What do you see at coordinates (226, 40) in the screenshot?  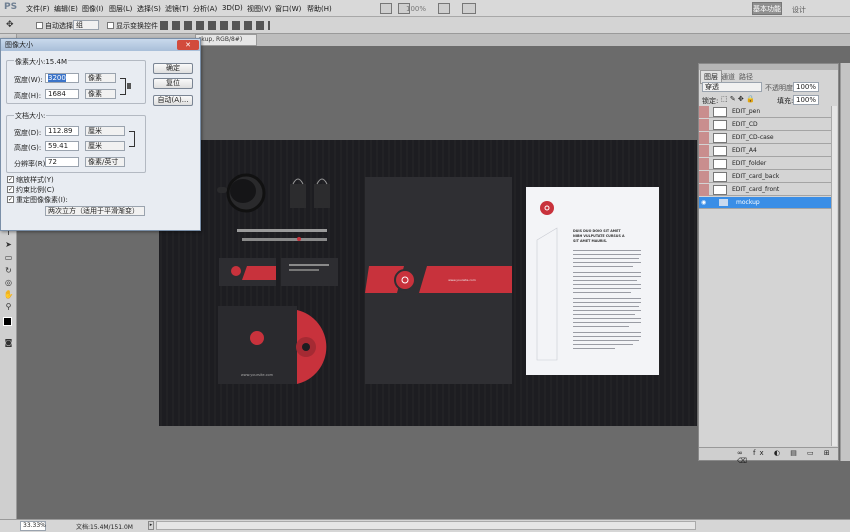 I see `document-tab: ckup, RGB/8#)` at bounding box center [226, 40].